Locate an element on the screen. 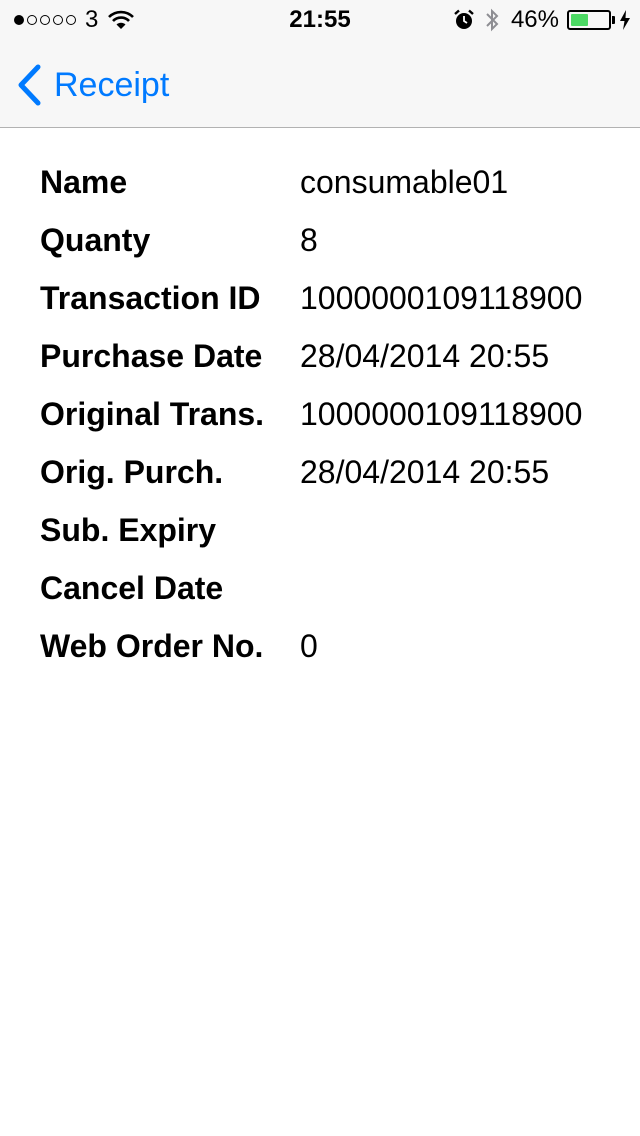  receipt-row: Transaction ID 1000000109118900 is located at coordinates (330, 299).